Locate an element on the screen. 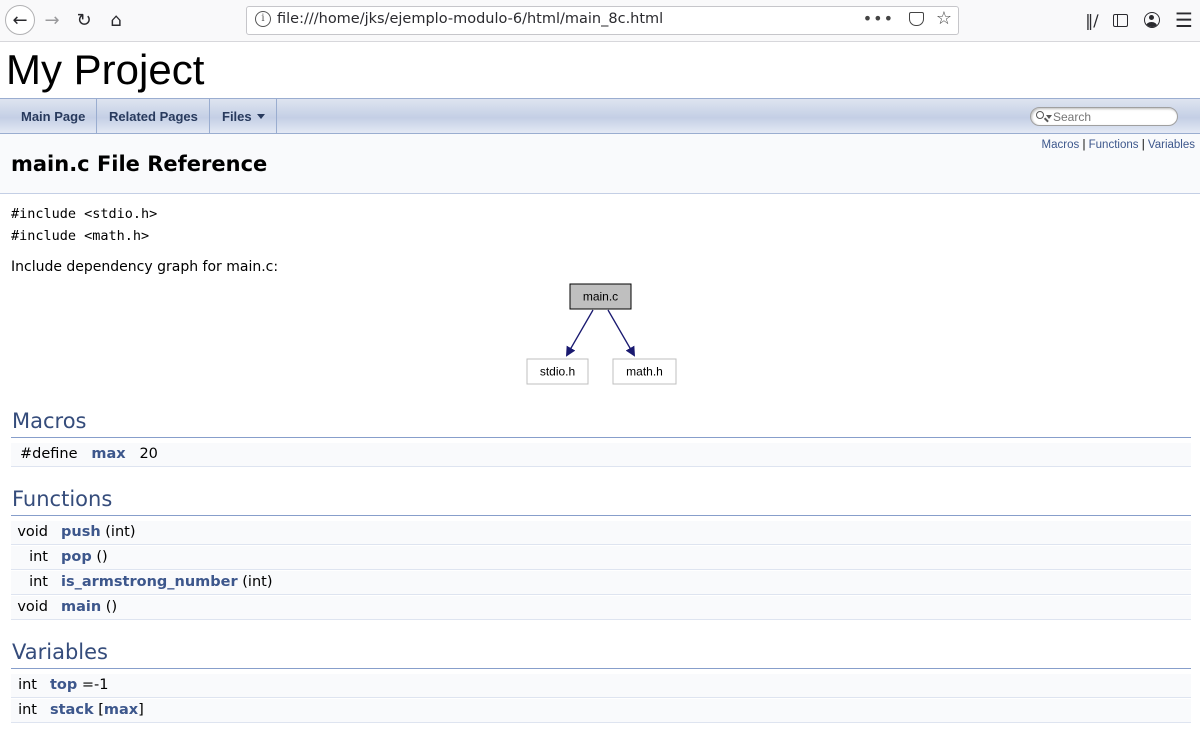 The image size is (1200, 734). macro-row: #define max 20 is located at coordinates (601, 455).